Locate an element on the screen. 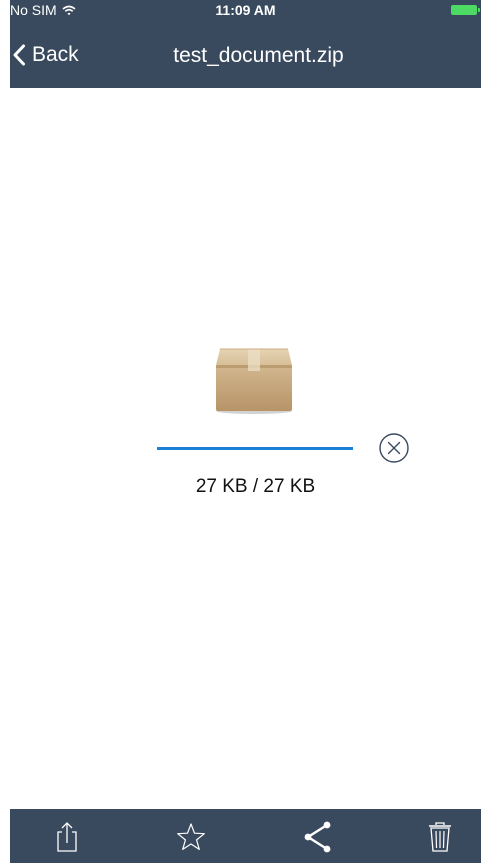 This screenshot has height=863, width=481. file-name-title: test_document.zip is located at coordinates (258, 55).